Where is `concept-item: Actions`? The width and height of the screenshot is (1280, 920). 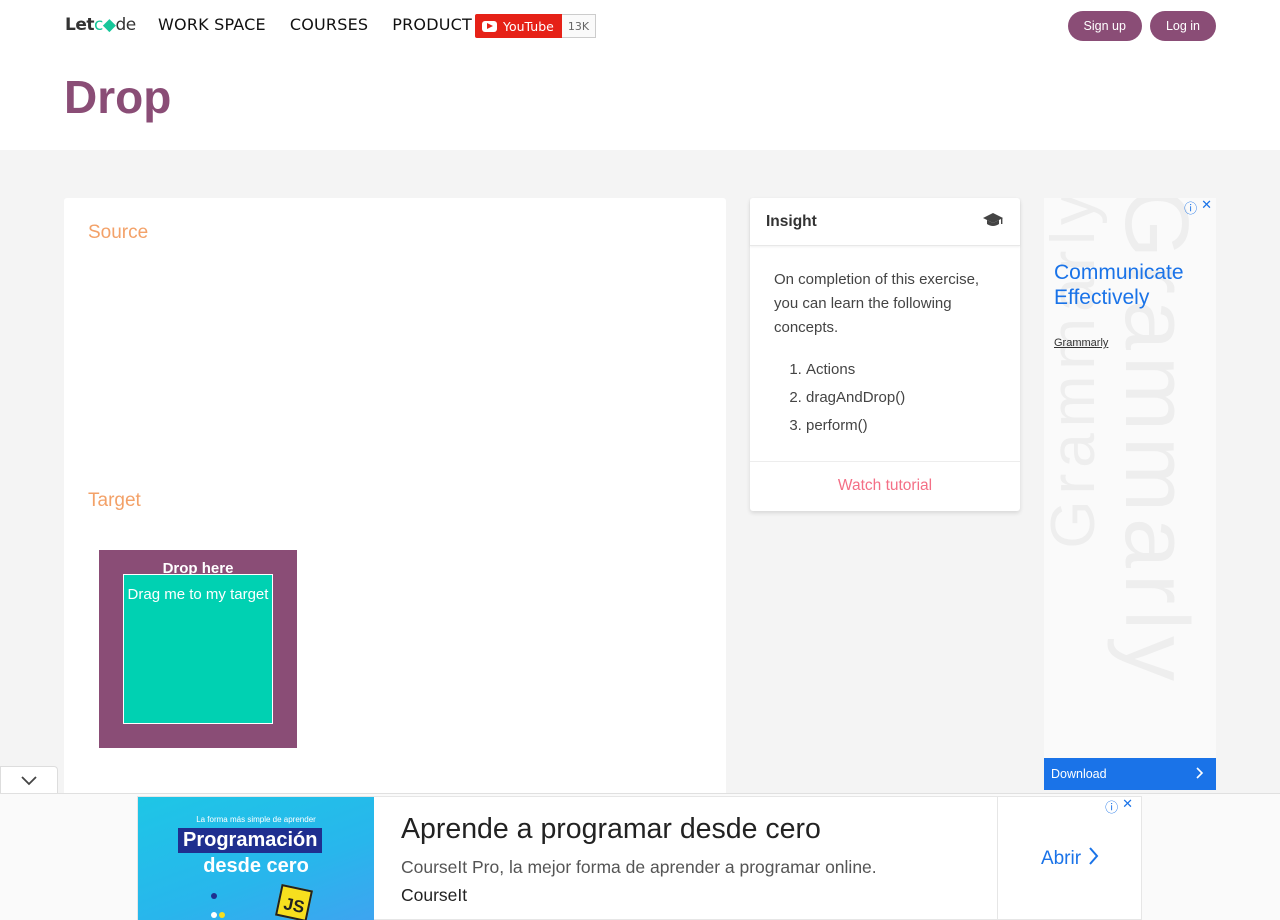 concept-item: Actions is located at coordinates (901, 370).